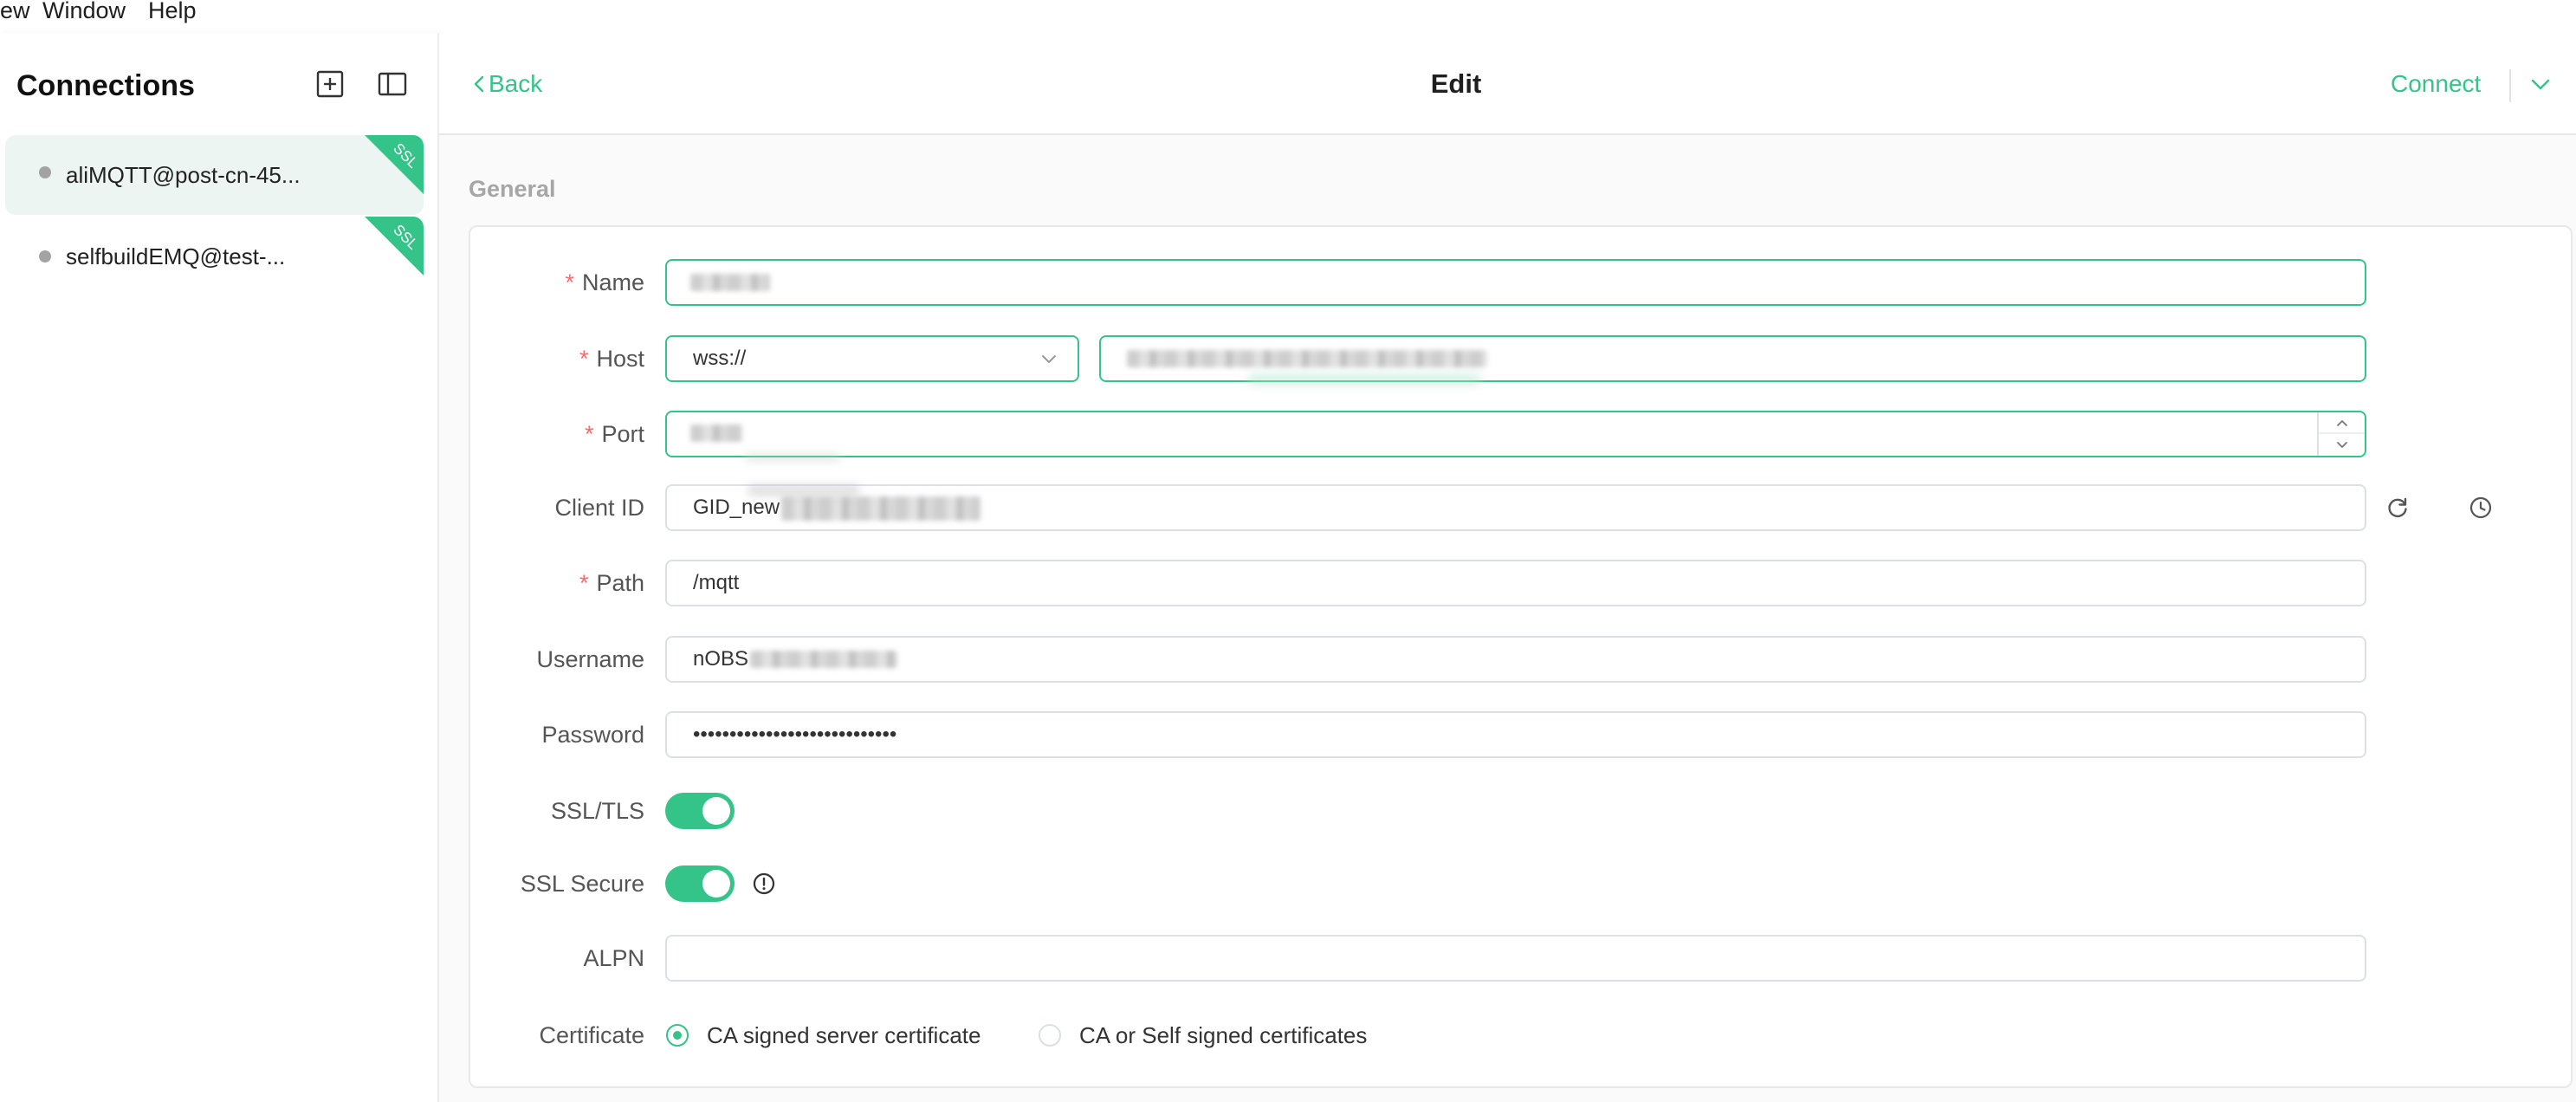  I want to click on password-value: ••••••••••••••••••••••••••••, so click(795, 734).